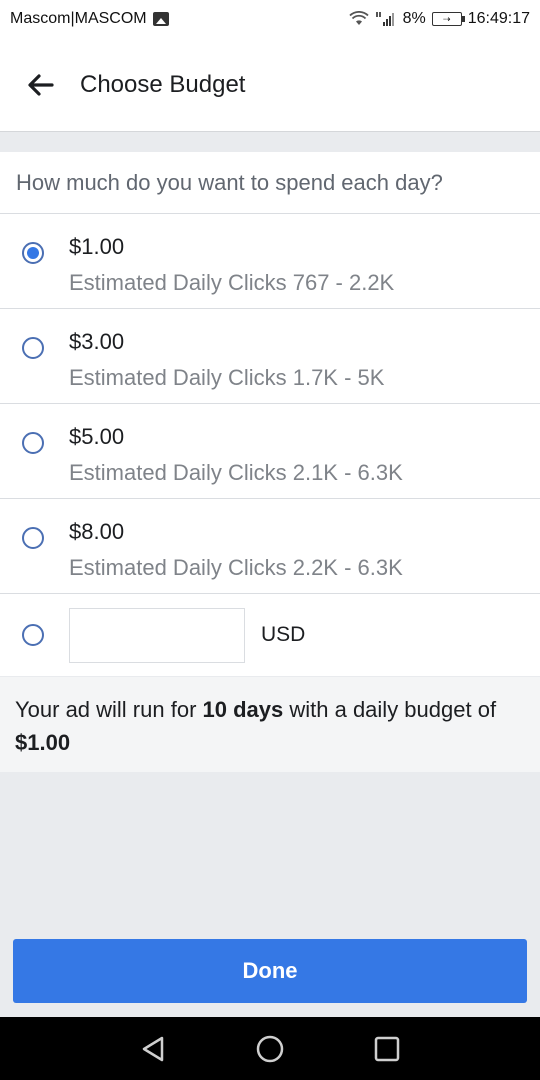 The width and height of the screenshot is (540, 1080). I want to click on budget-question: How much do you want to spend each day?, so click(270, 183).